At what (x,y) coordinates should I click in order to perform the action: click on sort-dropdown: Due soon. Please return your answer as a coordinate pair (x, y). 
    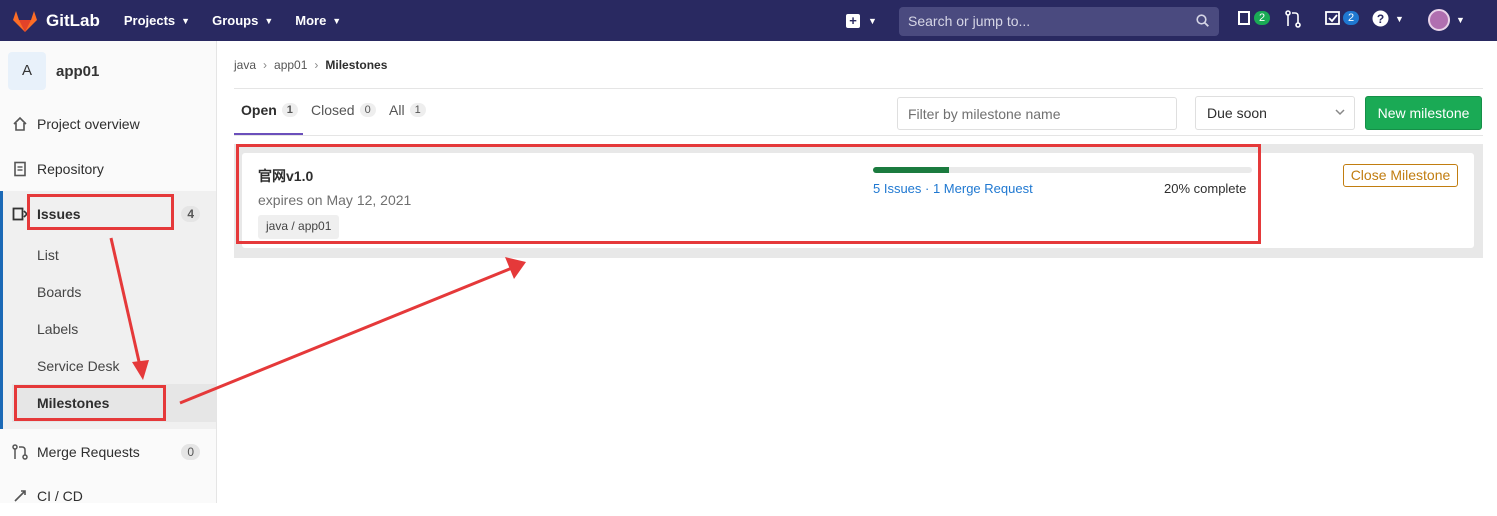
    Looking at the image, I should click on (1275, 113).